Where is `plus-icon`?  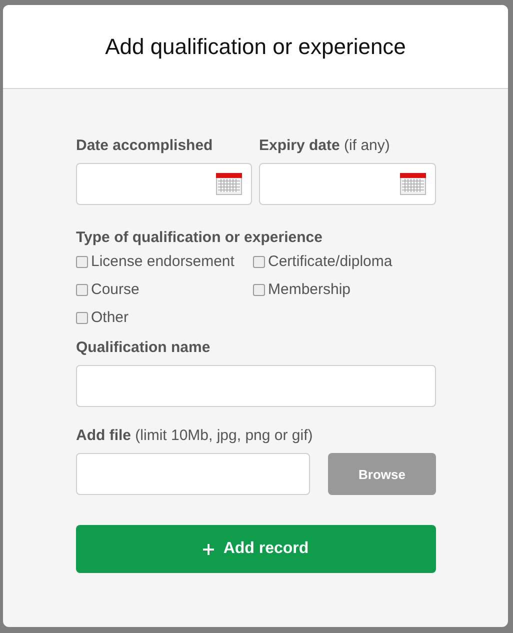
plus-icon is located at coordinates (208, 549).